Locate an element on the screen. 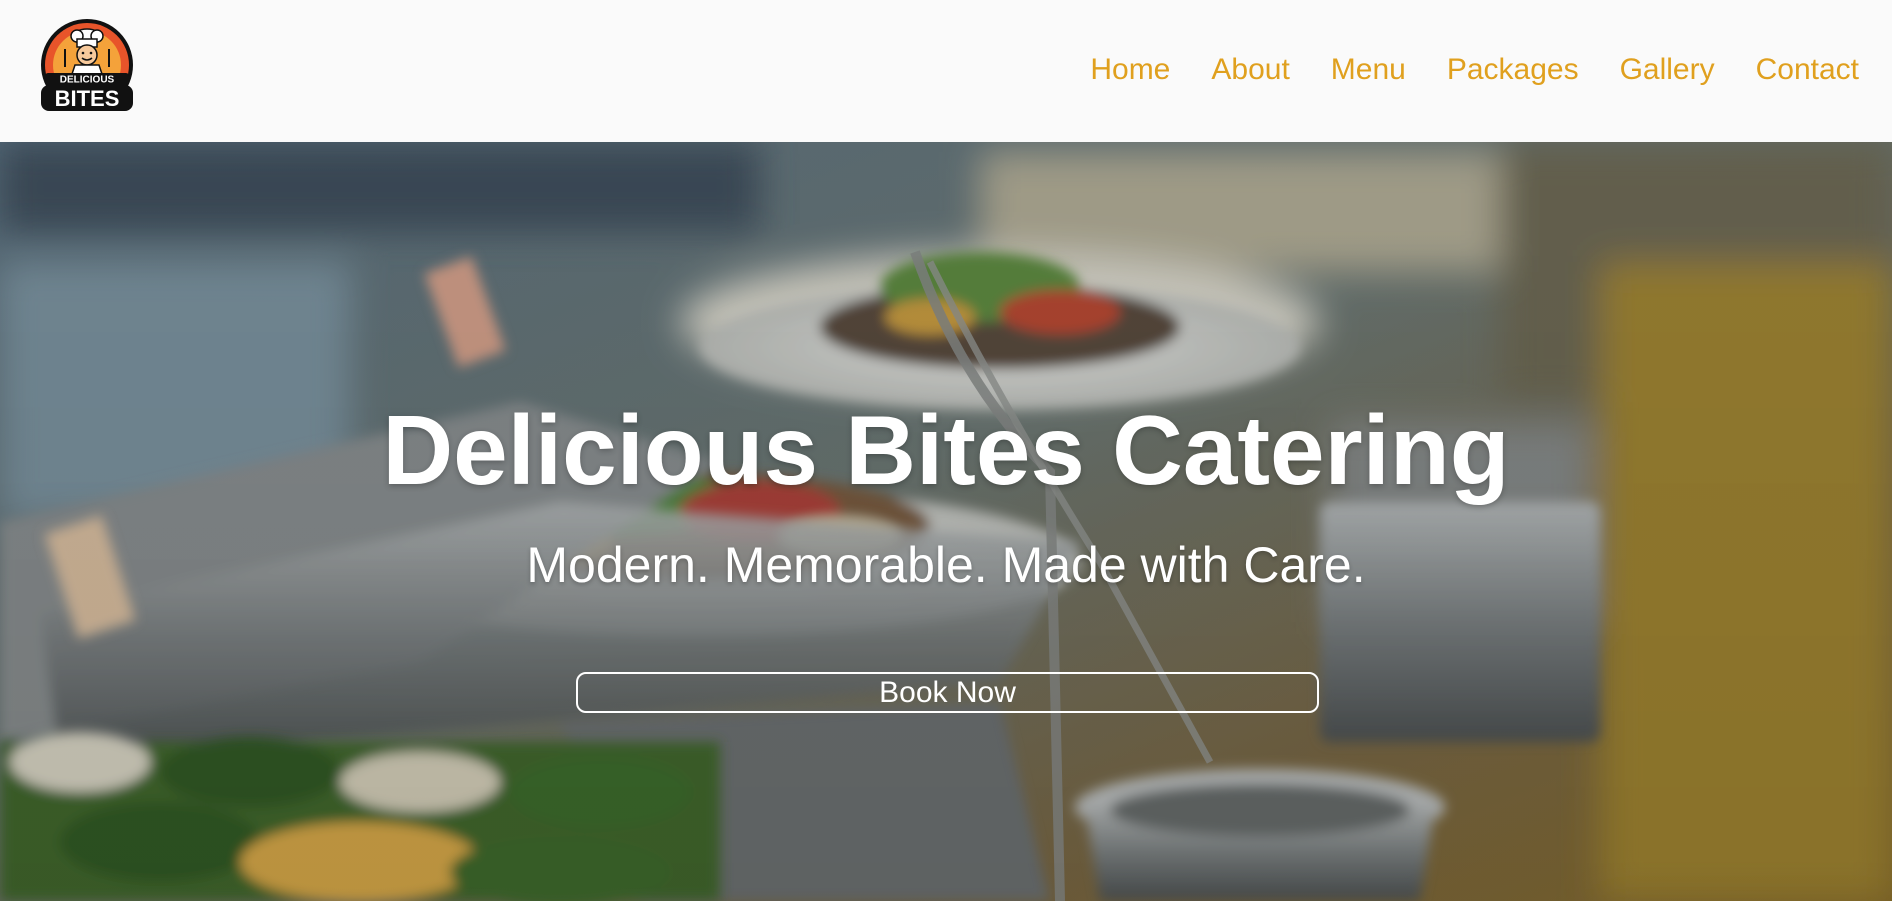 The image size is (1892, 901). nav-packages: Packages is located at coordinates (1513, 70).